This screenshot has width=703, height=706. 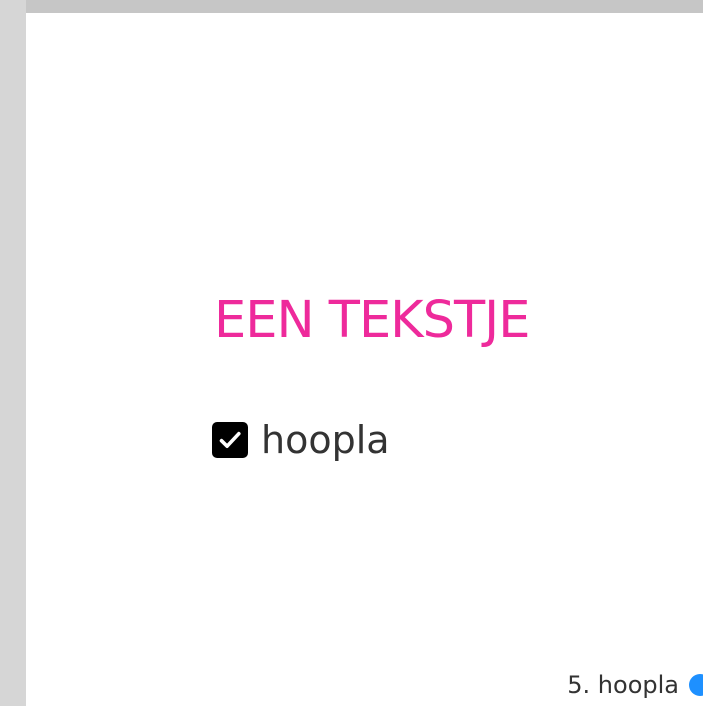 What do you see at coordinates (351, 6) in the screenshot?
I see `top-strip` at bounding box center [351, 6].